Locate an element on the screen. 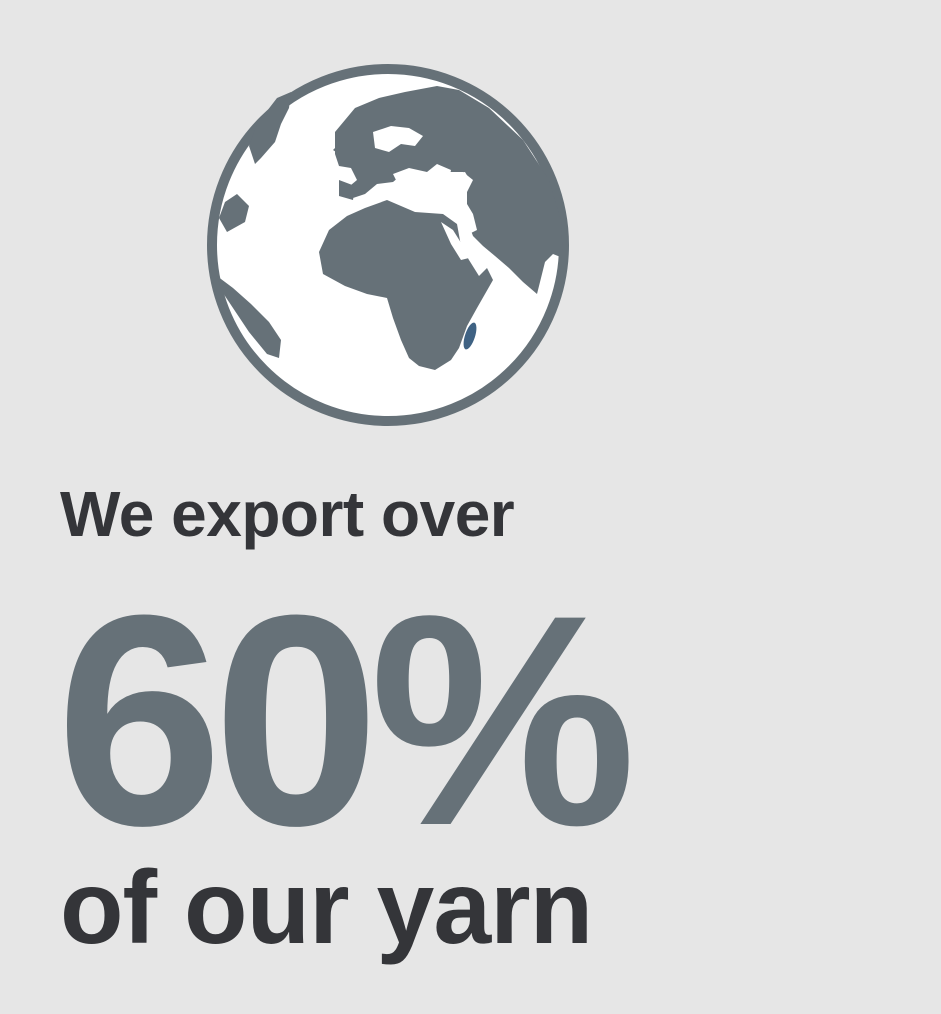  headline-tail: of our yarn is located at coordinates (326, 908).